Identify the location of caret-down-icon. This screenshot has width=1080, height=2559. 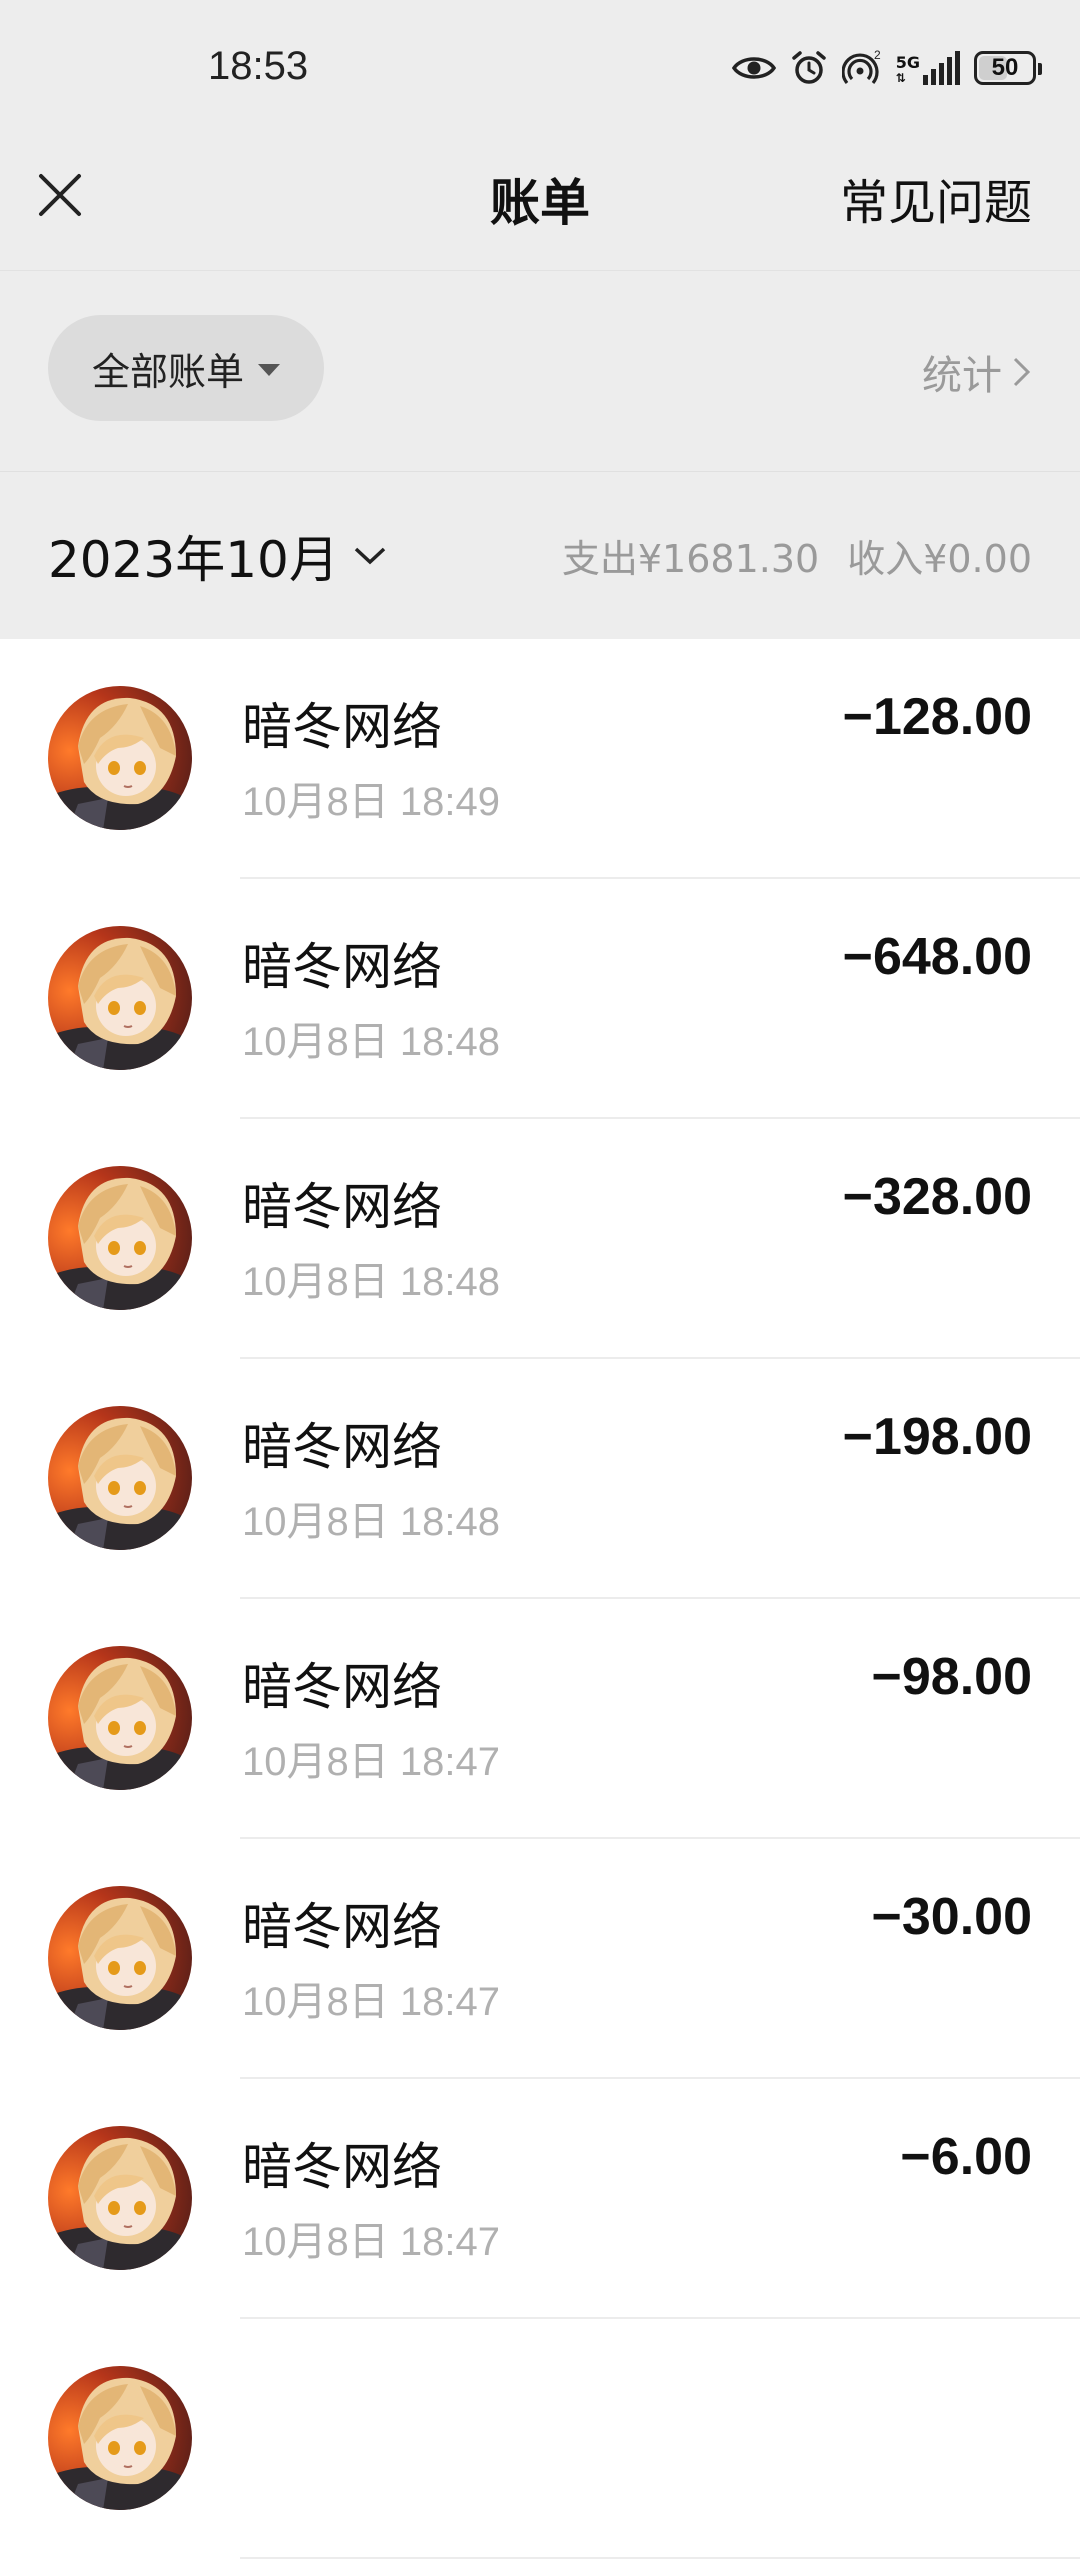
(269, 370).